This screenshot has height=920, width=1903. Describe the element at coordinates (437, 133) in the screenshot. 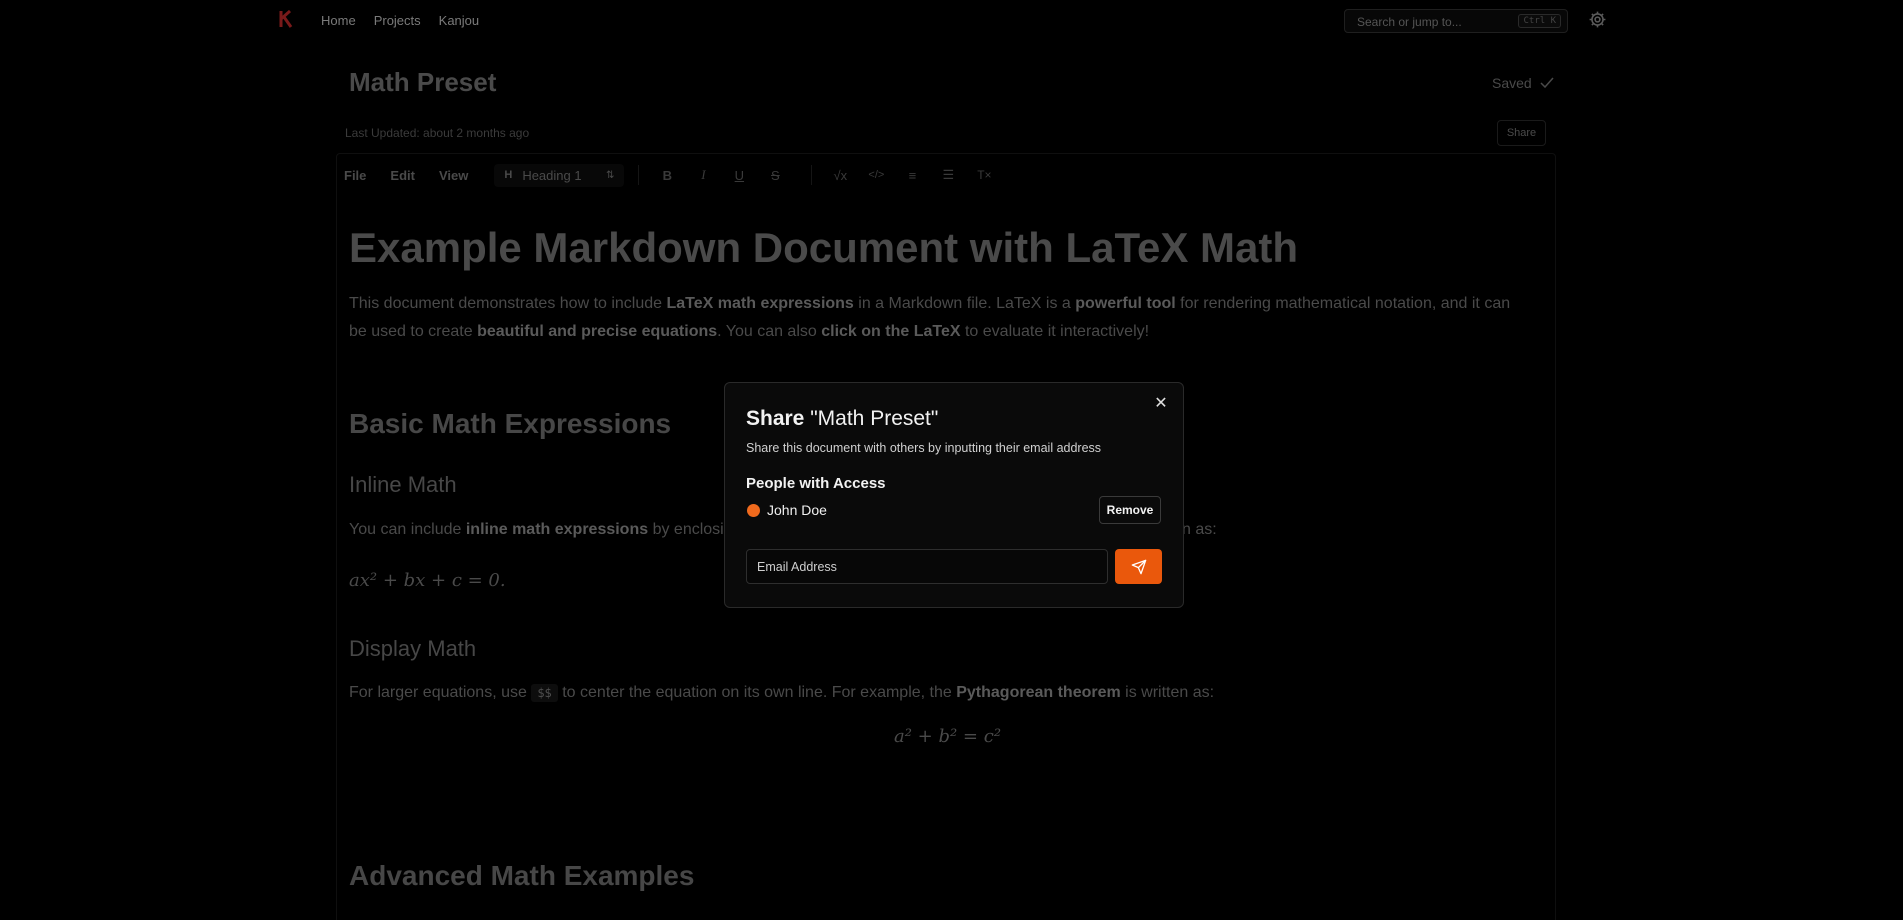

I see `last-updated-text: Last Updated: about 2 months ago` at that location.